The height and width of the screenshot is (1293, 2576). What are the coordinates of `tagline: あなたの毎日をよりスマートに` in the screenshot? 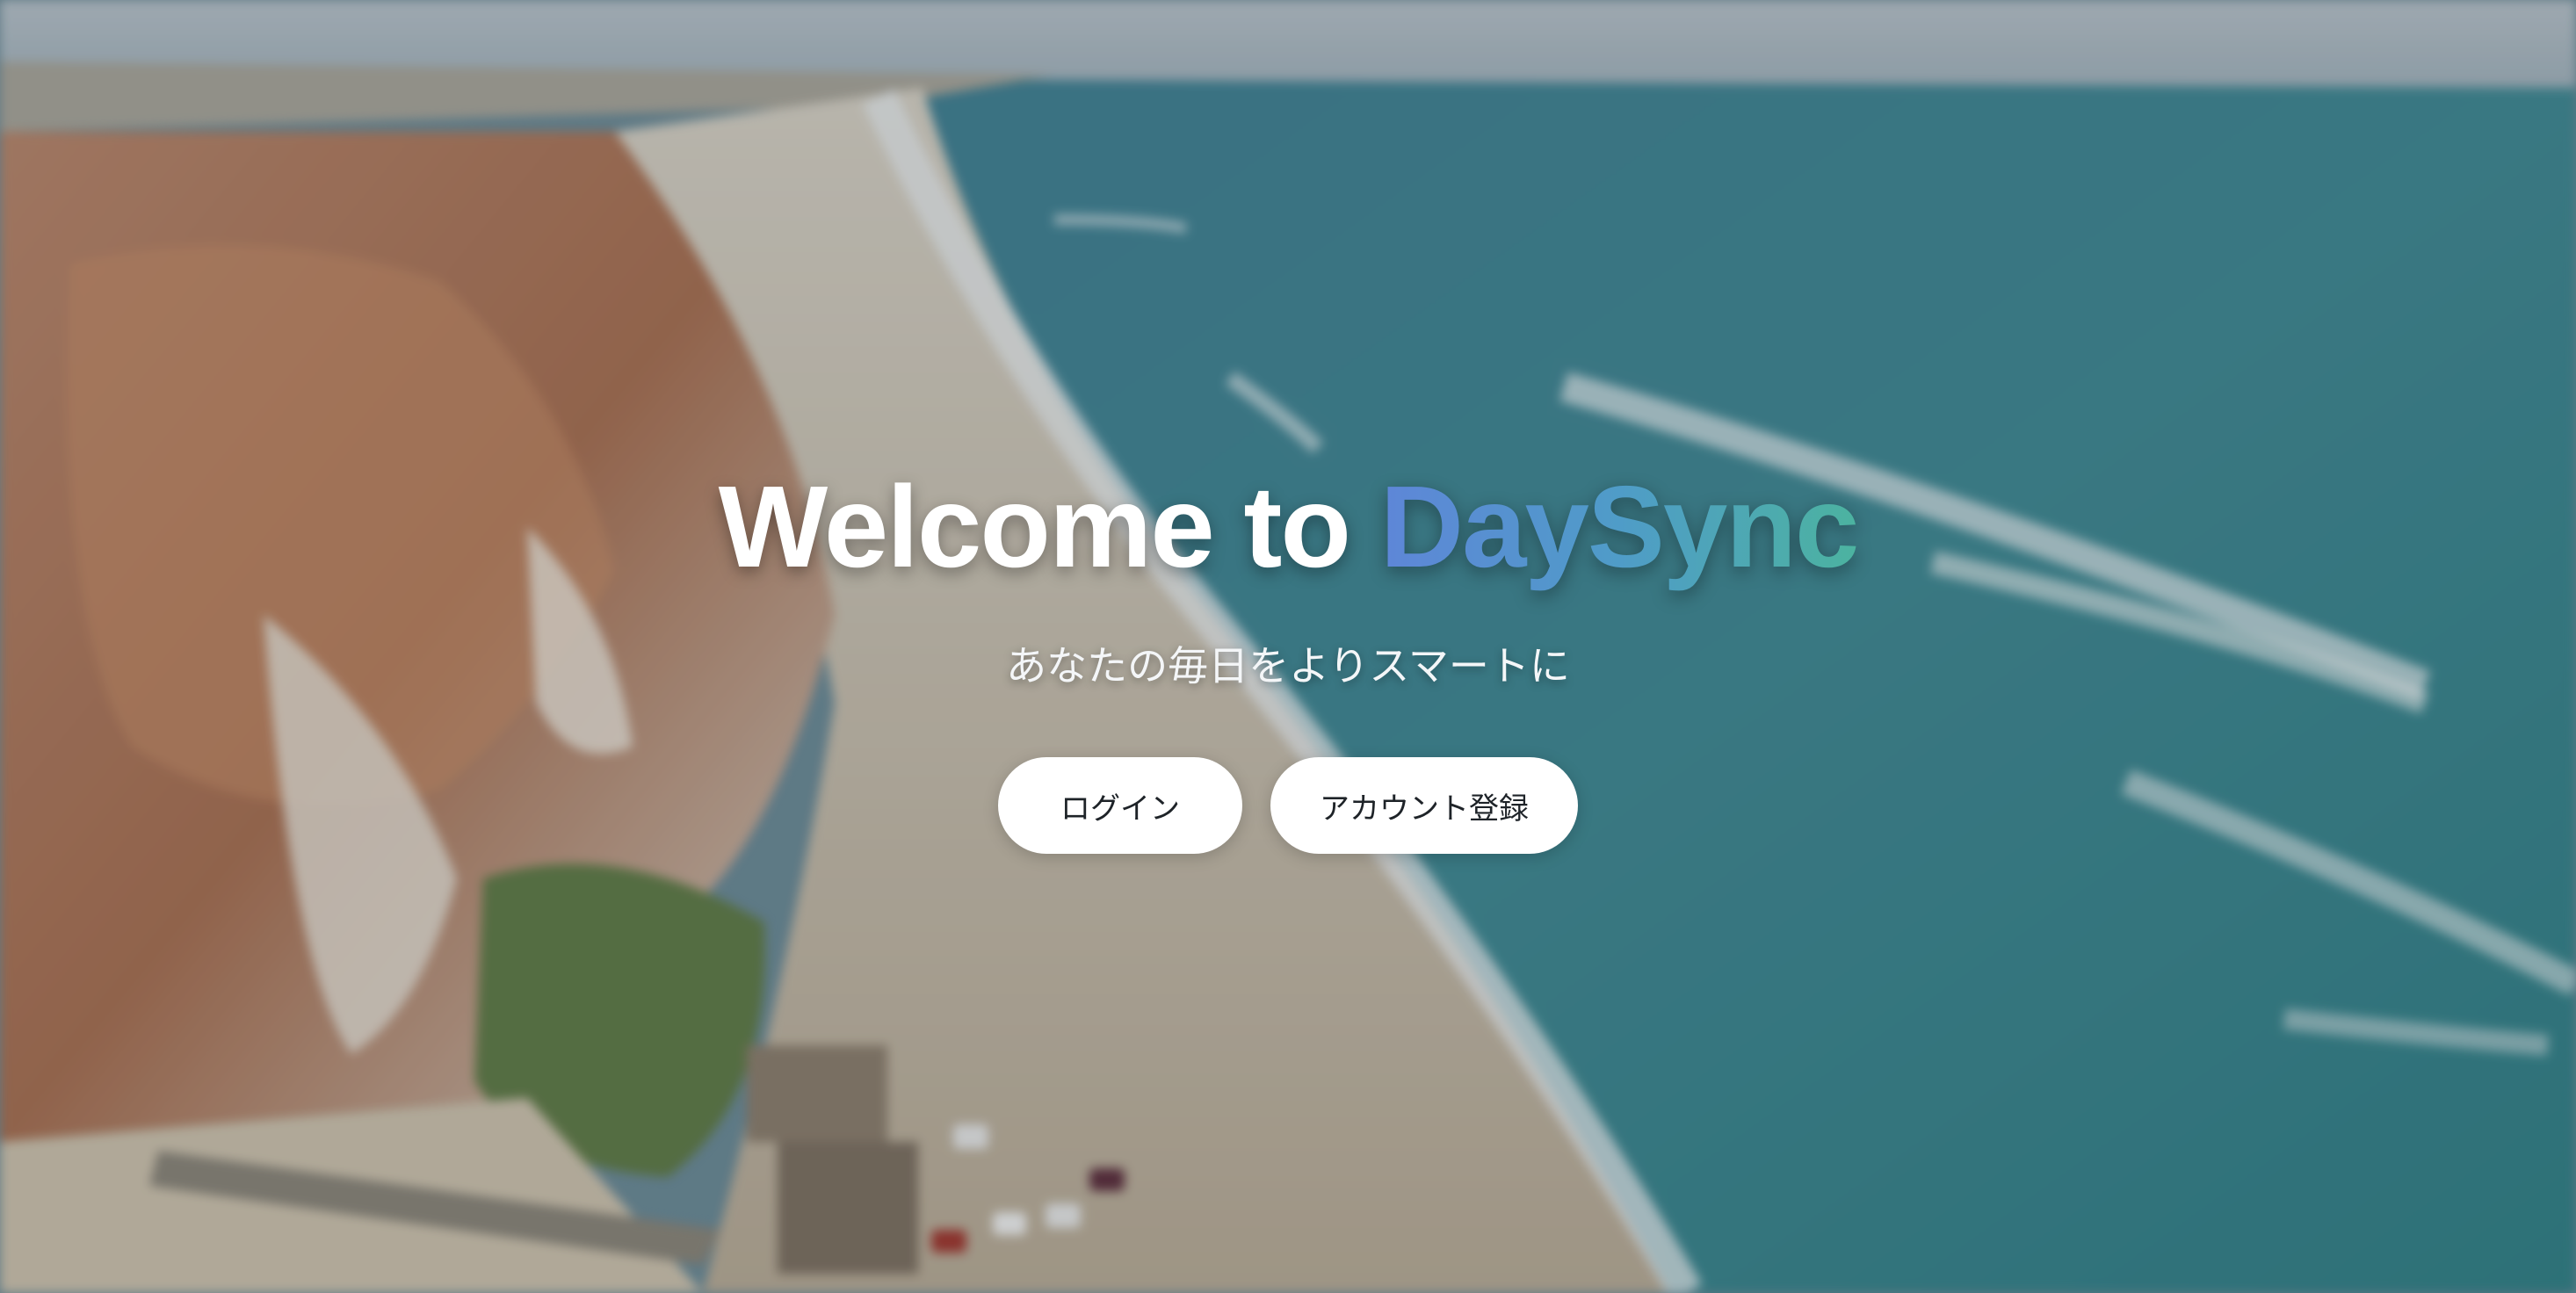 It's located at (1288, 666).